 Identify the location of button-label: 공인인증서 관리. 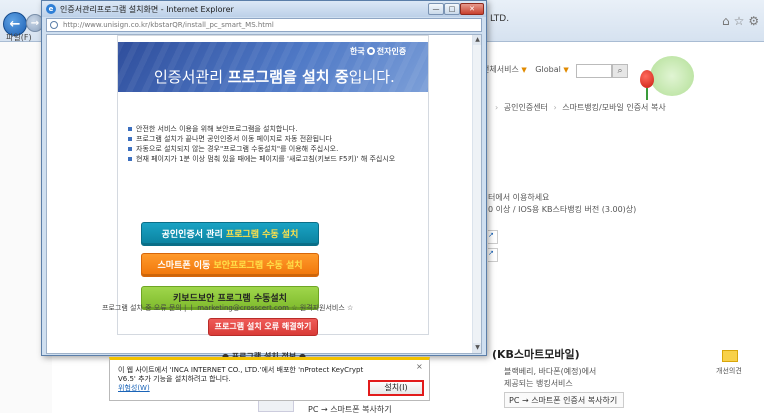
(193, 235).